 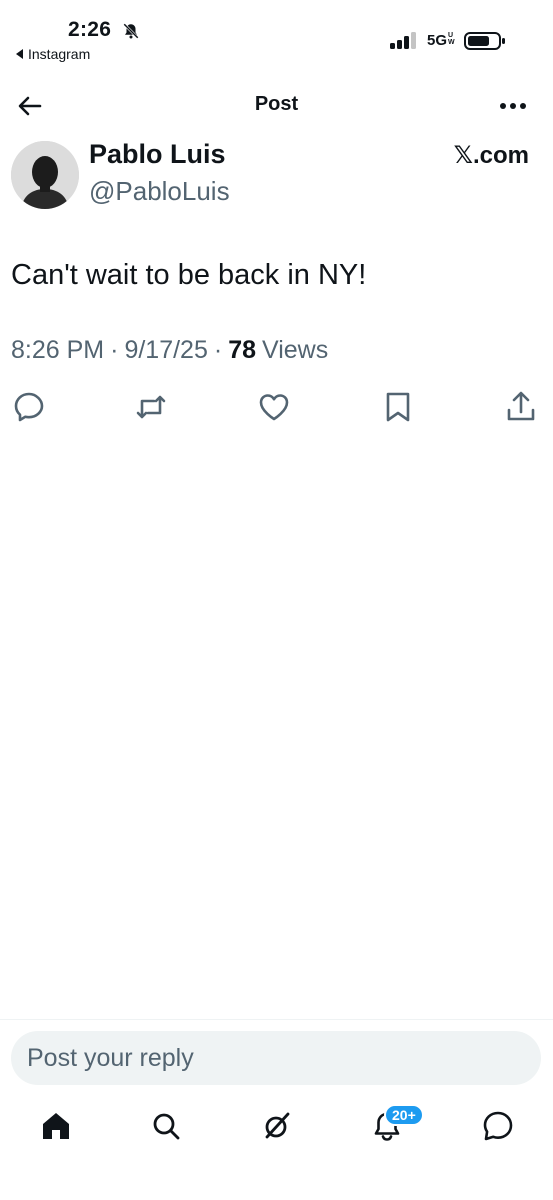 I want to click on bell-off-icon, so click(x=131, y=31).